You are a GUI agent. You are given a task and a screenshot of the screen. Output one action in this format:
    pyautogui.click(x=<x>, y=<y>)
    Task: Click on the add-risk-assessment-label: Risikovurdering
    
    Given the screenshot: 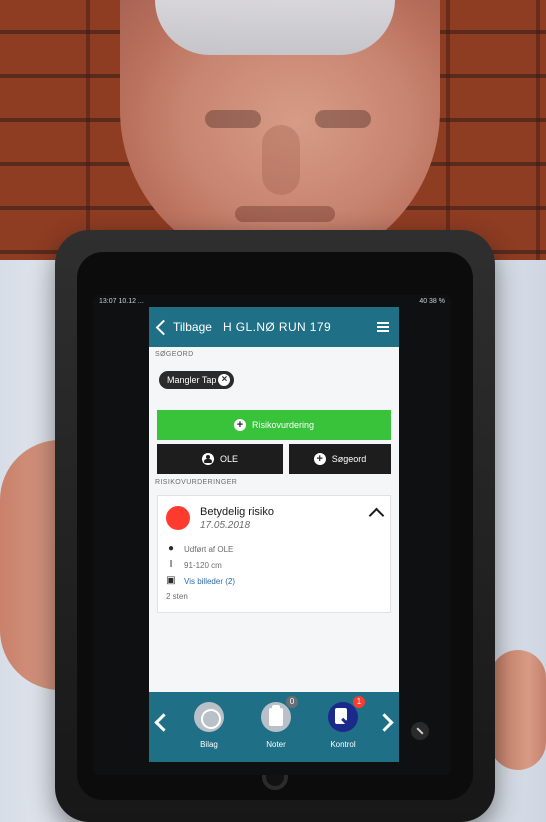 What is the action you would take?
    pyautogui.click(x=283, y=425)
    